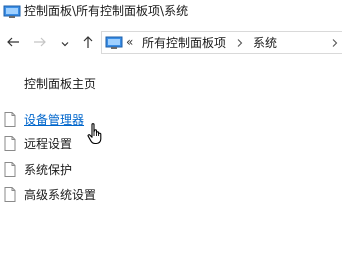  I want to click on task-system-protection: 系统保护, so click(100, 170).